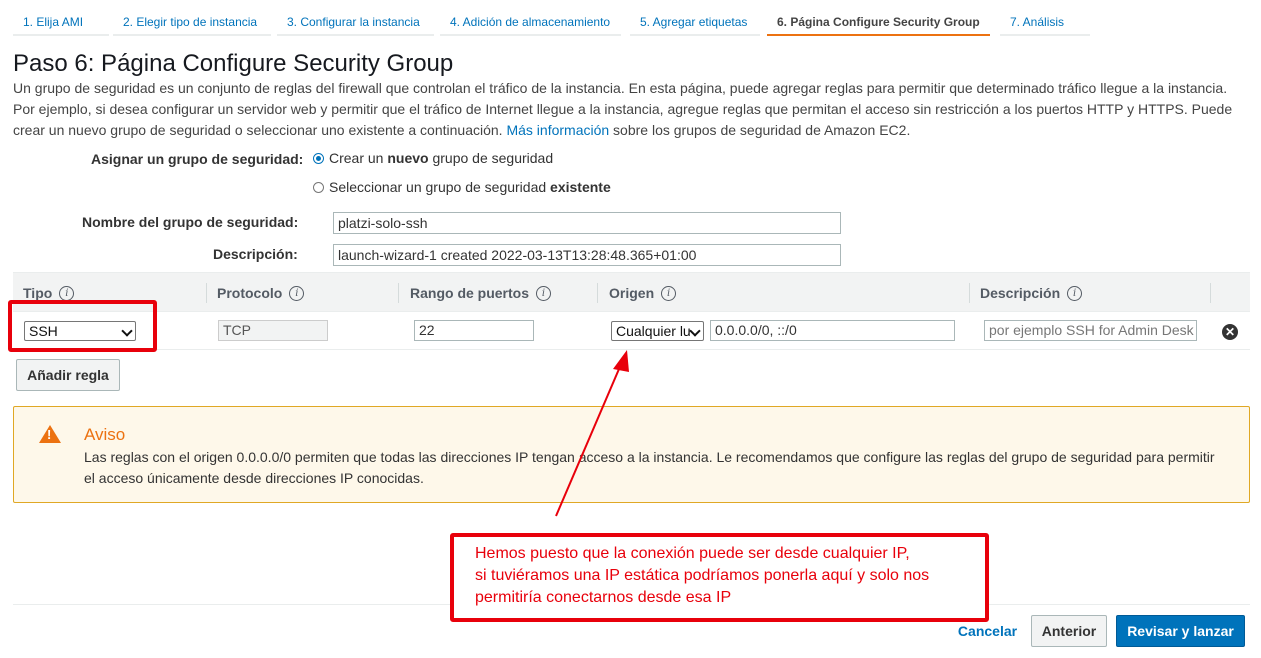  What do you see at coordinates (580, 187) in the screenshot?
I see `radio-existing-bold: existente` at bounding box center [580, 187].